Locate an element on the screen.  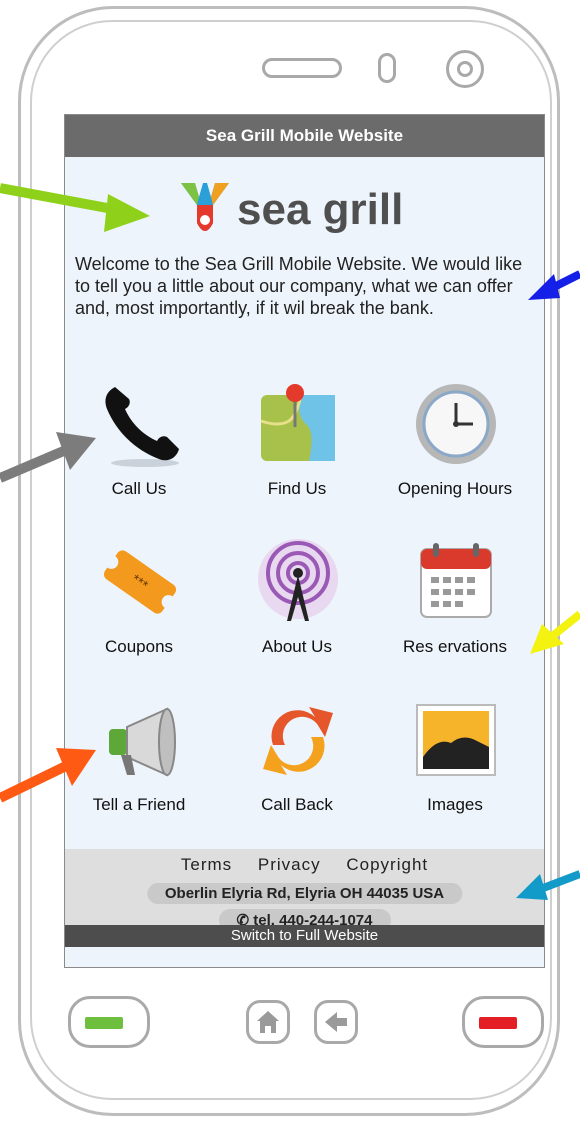
speaker-grill is located at coordinates (302, 68).